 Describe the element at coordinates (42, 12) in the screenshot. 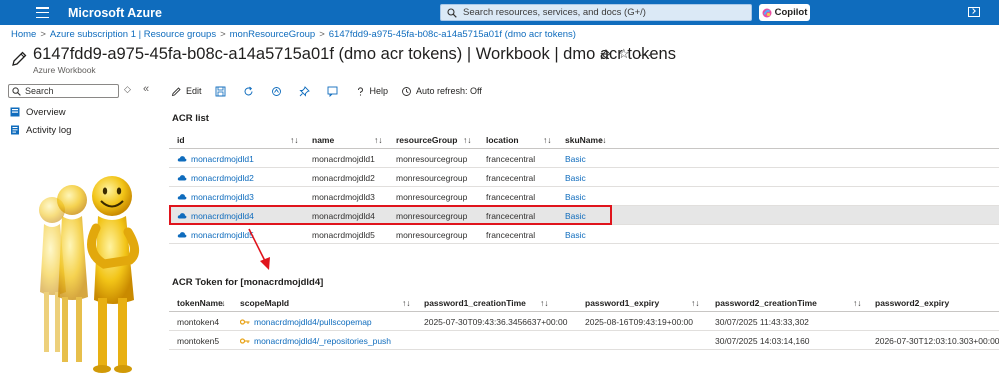

I see `hamburger-icon` at that location.